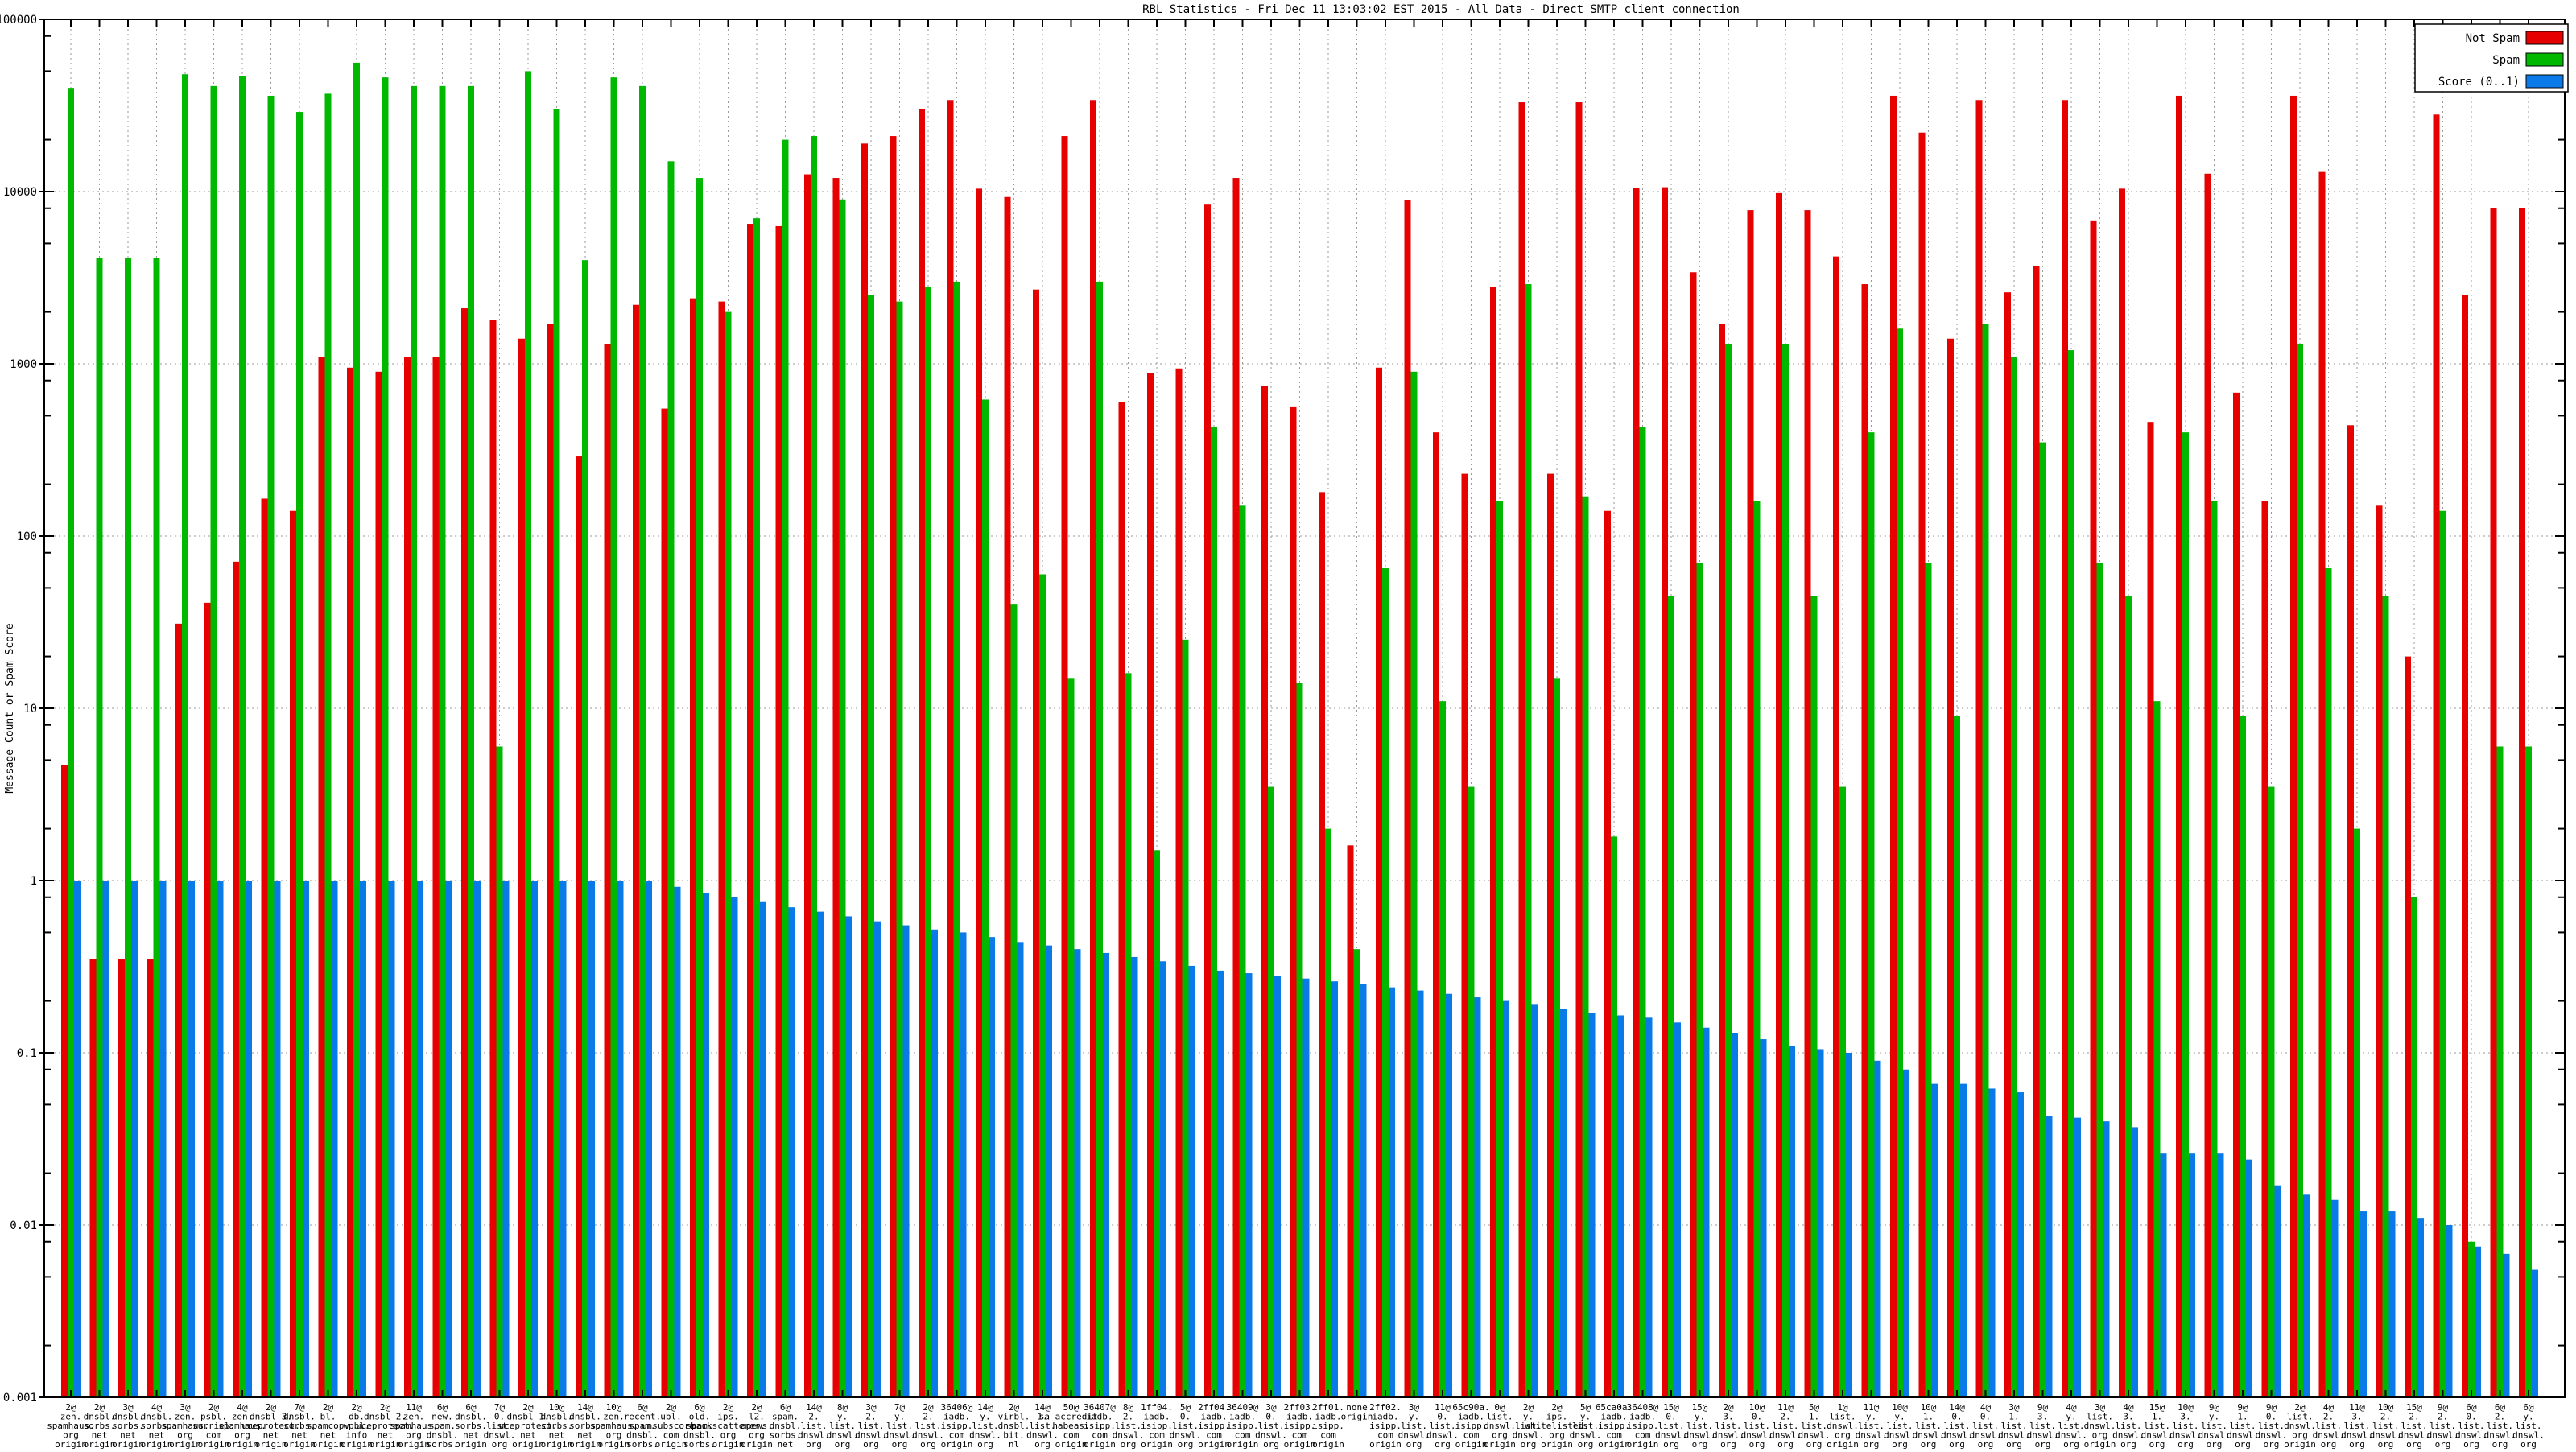 This screenshot has height=1452, width=2576. What do you see at coordinates (2043, 1425) in the screenshot?
I see `x-tick-label: 9@3.list.dnswl.orgorigin` at bounding box center [2043, 1425].